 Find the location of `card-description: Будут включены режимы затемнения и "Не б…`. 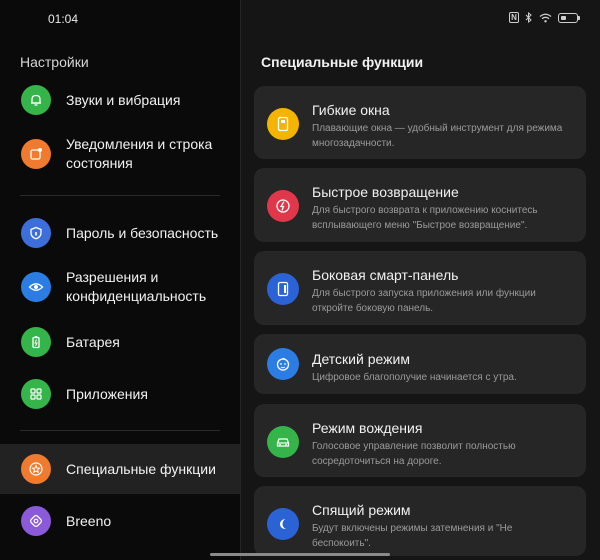

card-description: Будут включены режимы затемнения и "Не б… is located at coordinates (412, 536).